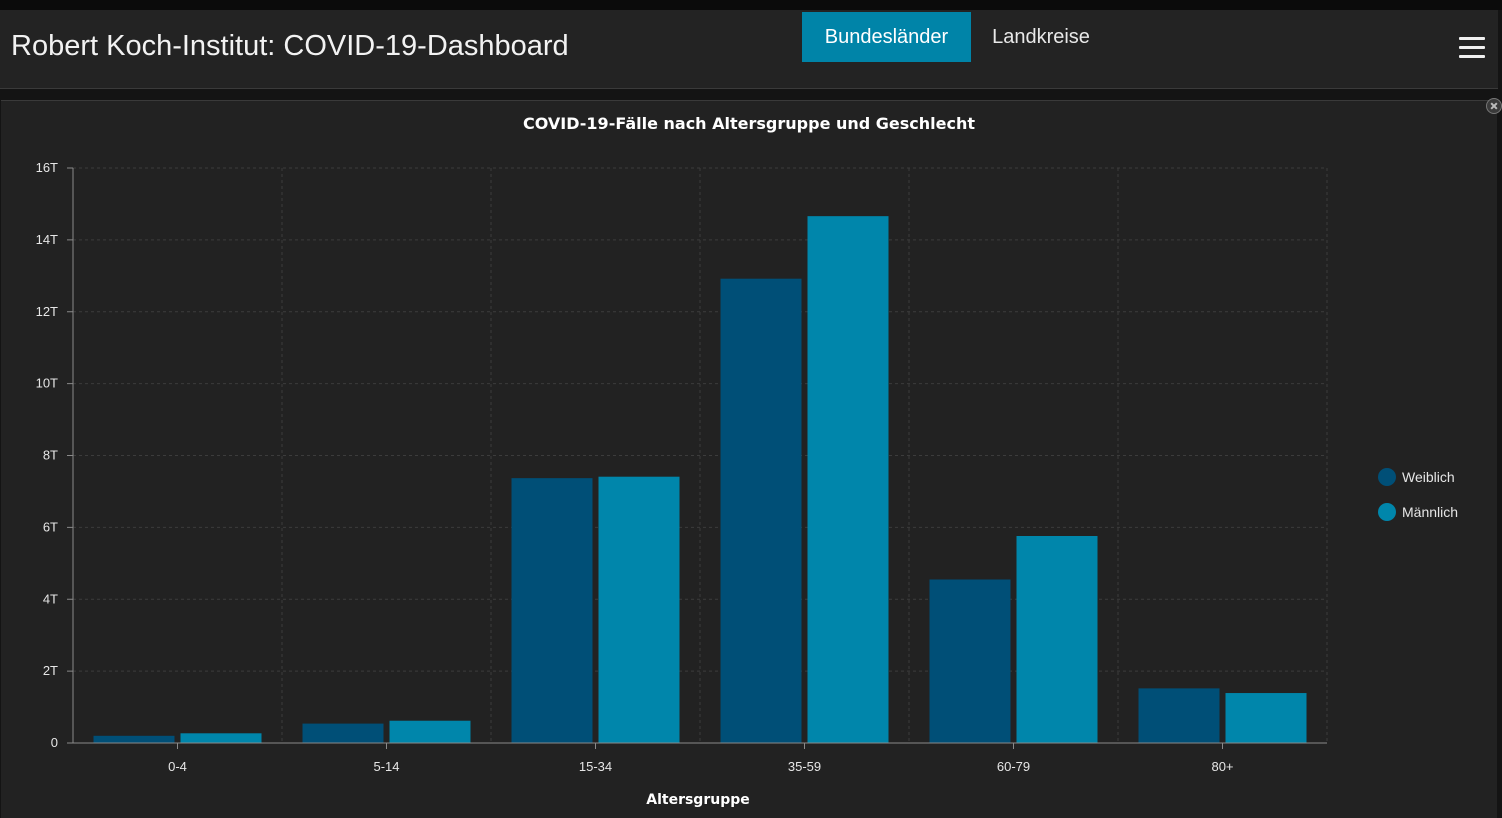 This screenshot has height=818, width=1502. Describe the element at coordinates (1179, 715) in the screenshot. I see `bar-weiblich-80+` at that location.